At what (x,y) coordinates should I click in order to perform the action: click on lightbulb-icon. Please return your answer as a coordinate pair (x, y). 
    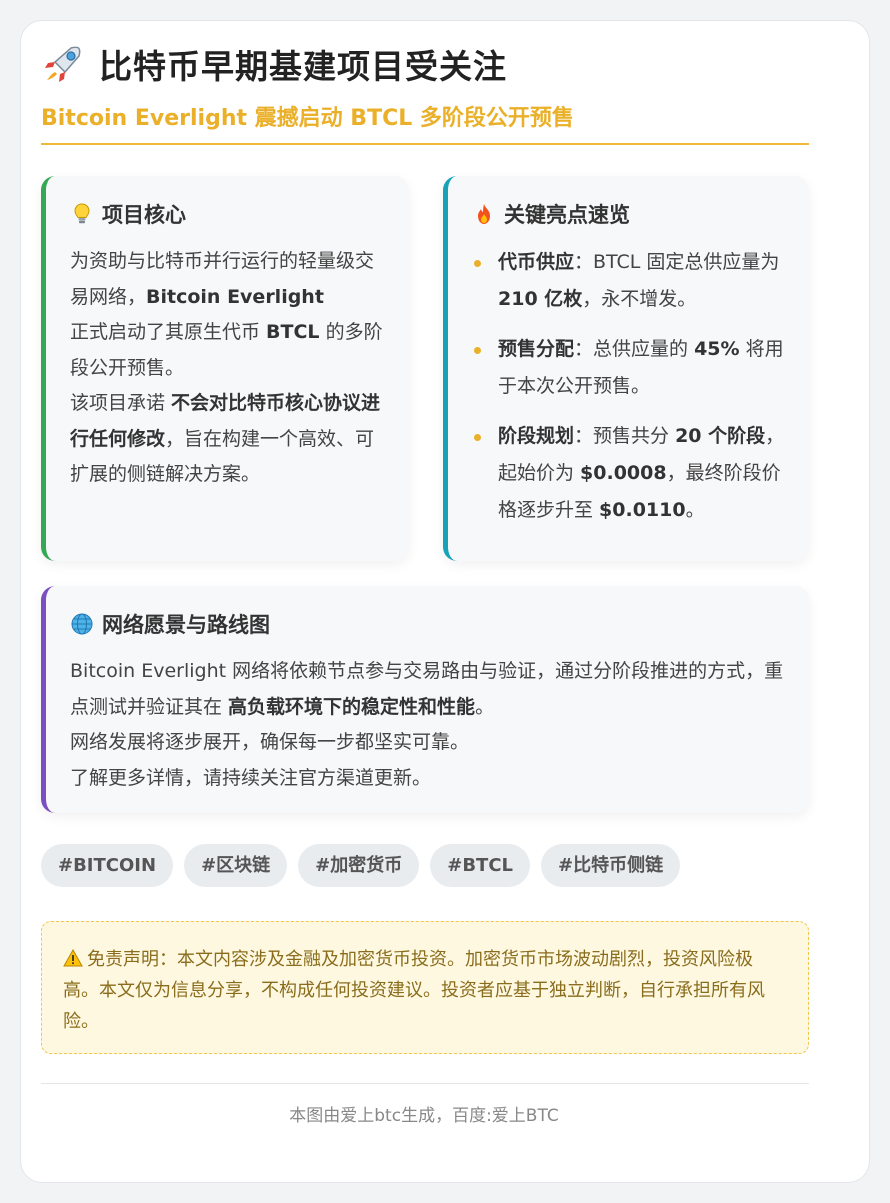
    Looking at the image, I should click on (82, 213).